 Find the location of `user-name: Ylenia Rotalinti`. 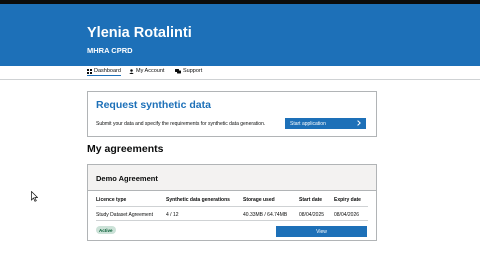

user-name: Ylenia Rotalinti is located at coordinates (139, 33).